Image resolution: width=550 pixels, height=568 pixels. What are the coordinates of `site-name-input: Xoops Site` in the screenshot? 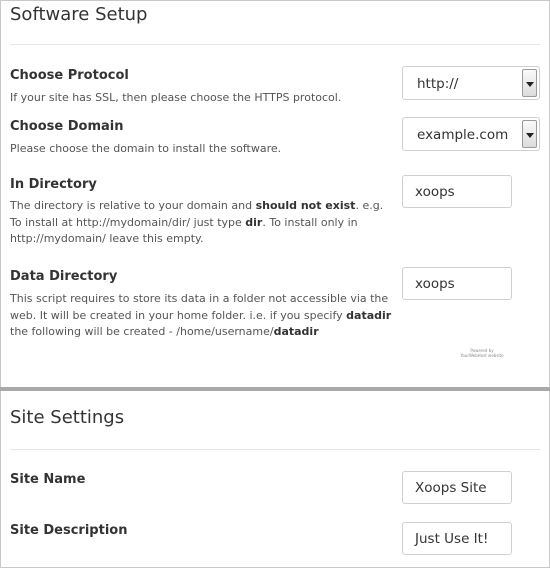 It's located at (457, 487).